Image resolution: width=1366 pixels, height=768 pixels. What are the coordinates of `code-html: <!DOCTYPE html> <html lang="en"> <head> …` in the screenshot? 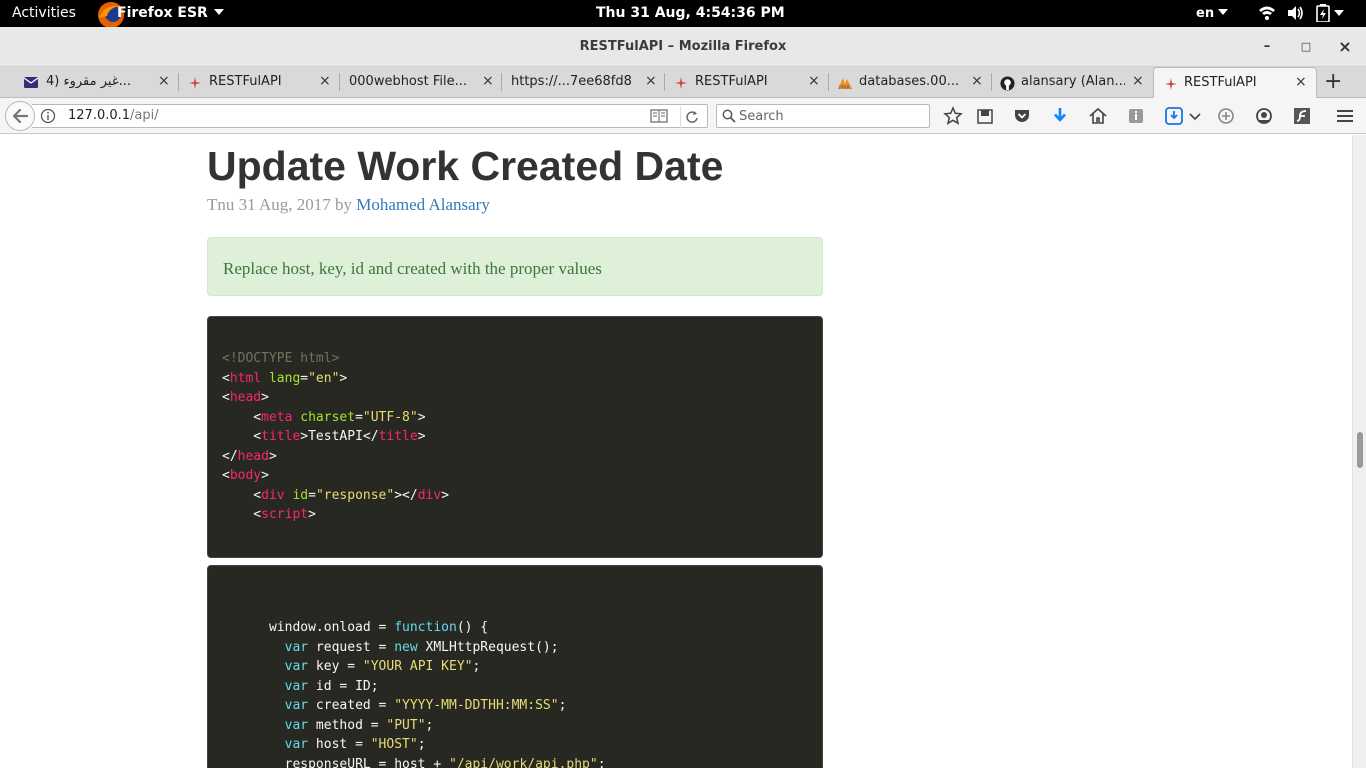 It's located at (336, 436).